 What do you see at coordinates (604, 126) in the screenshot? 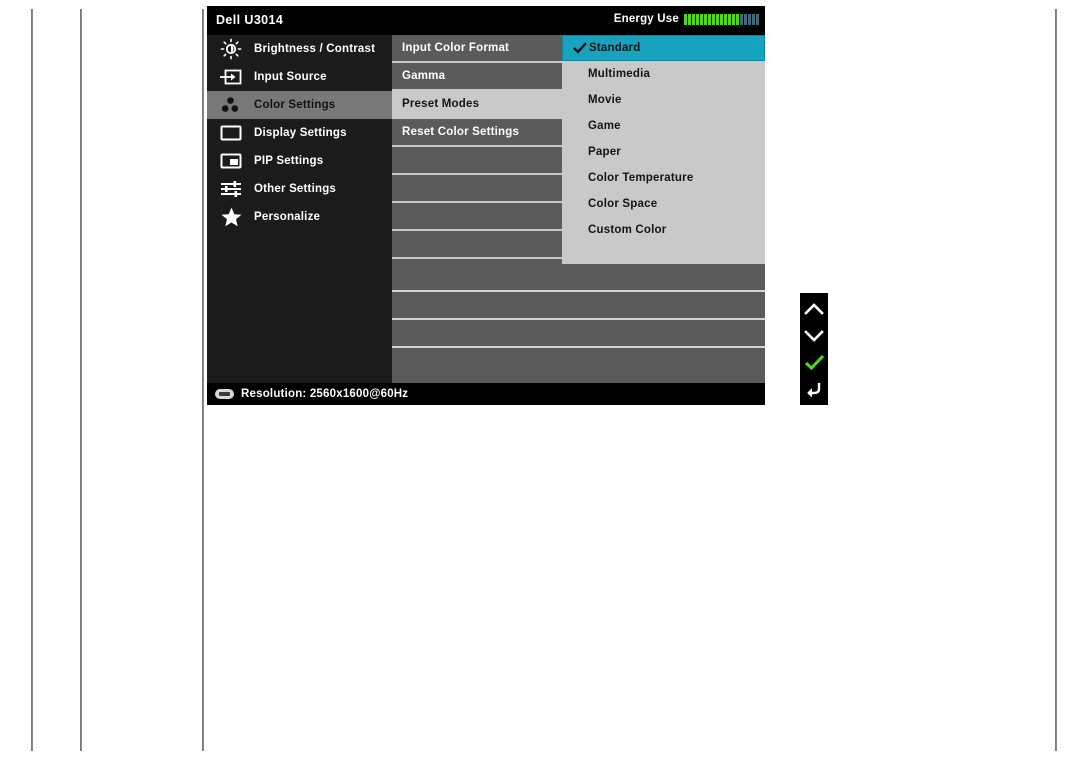
I see `preset-item-label: Game` at bounding box center [604, 126].